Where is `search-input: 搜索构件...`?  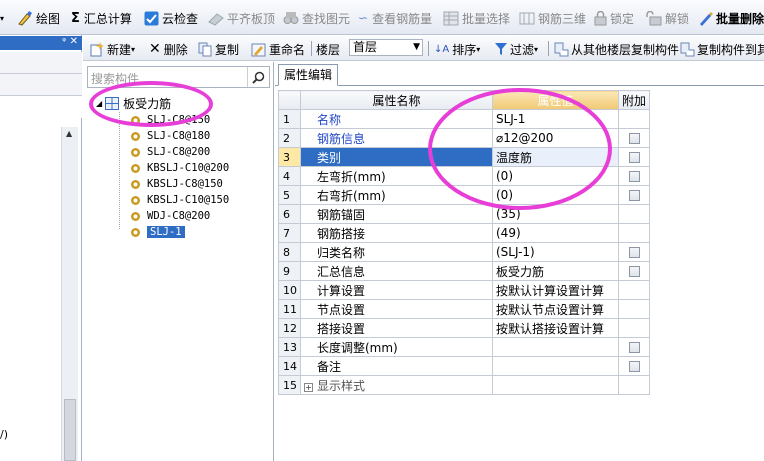 search-input: 搜索构件... is located at coordinates (120, 78).